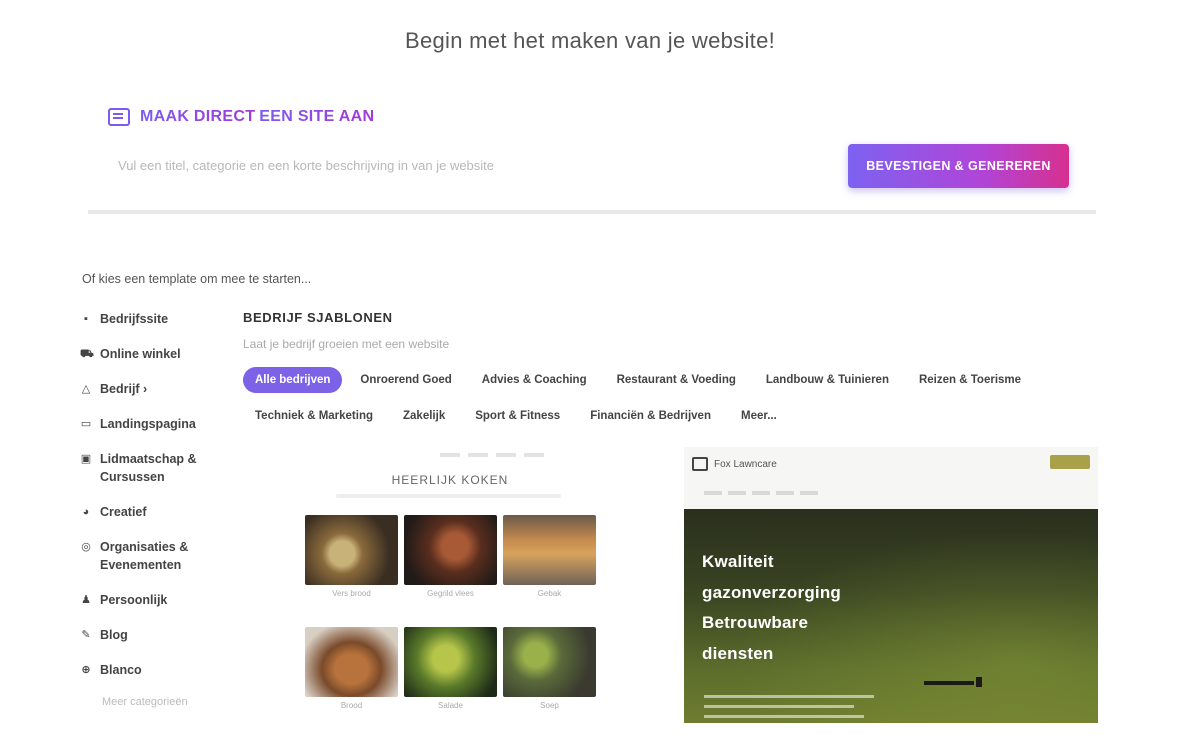  I want to click on membership-icon: ▣, so click(86, 459).